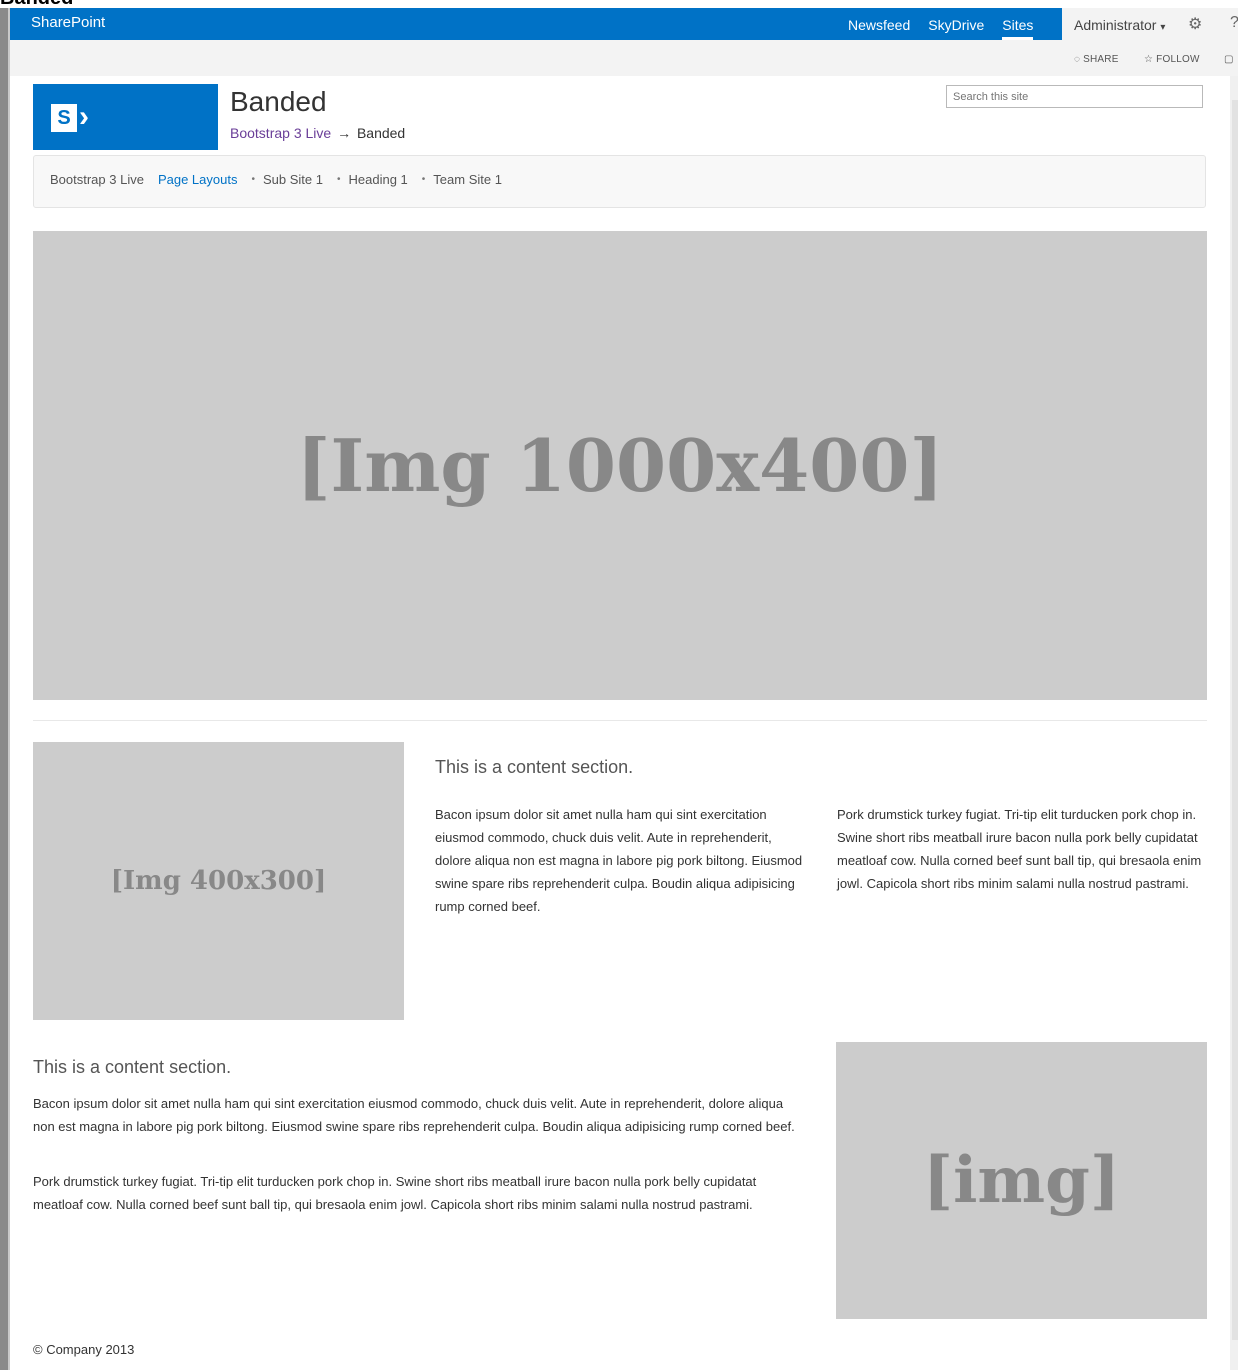 This screenshot has height=1370, width=1238. I want to click on hero-image-label: [Img 1000x400], so click(620, 465).